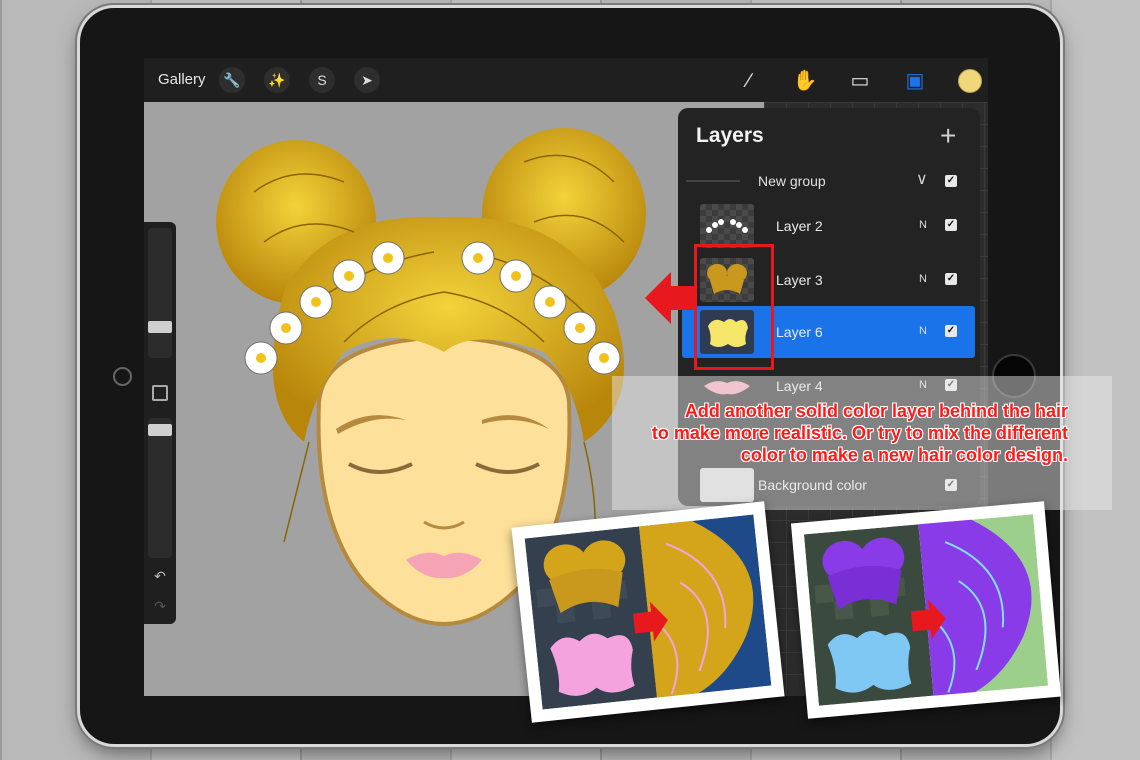 The height and width of the screenshot is (760, 1140). Describe the element at coordinates (915, 81) in the screenshot. I see `layers-icon: ▣` at that location.